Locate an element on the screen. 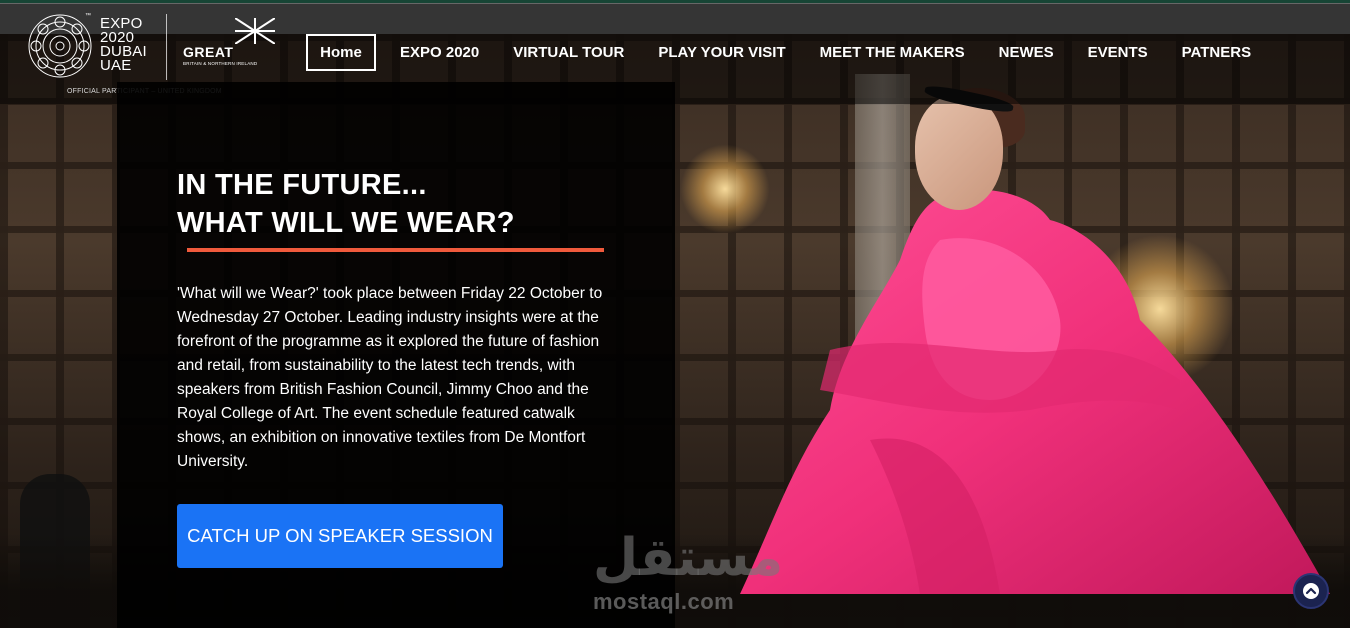 The height and width of the screenshot is (628, 1350). catch-up-speaker-session-button: CATCH UP ON SPEAKER SESSION is located at coordinates (340, 536).